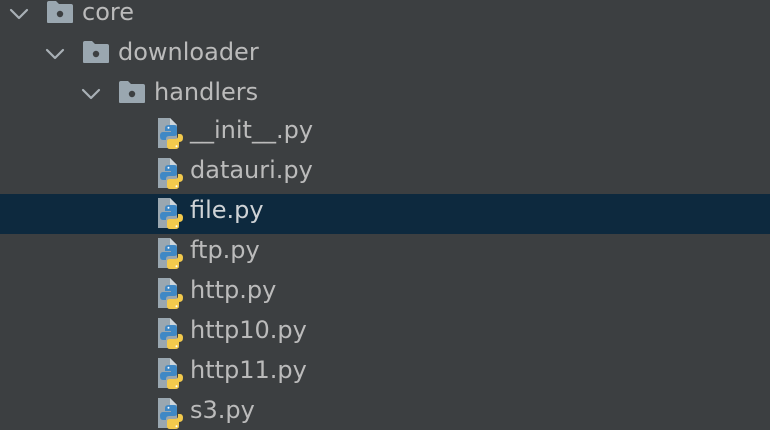 The width and height of the screenshot is (770, 430). Describe the element at coordinates (385, 334) in the screenshot. I see `tree-file-item: http10.py` at that location.